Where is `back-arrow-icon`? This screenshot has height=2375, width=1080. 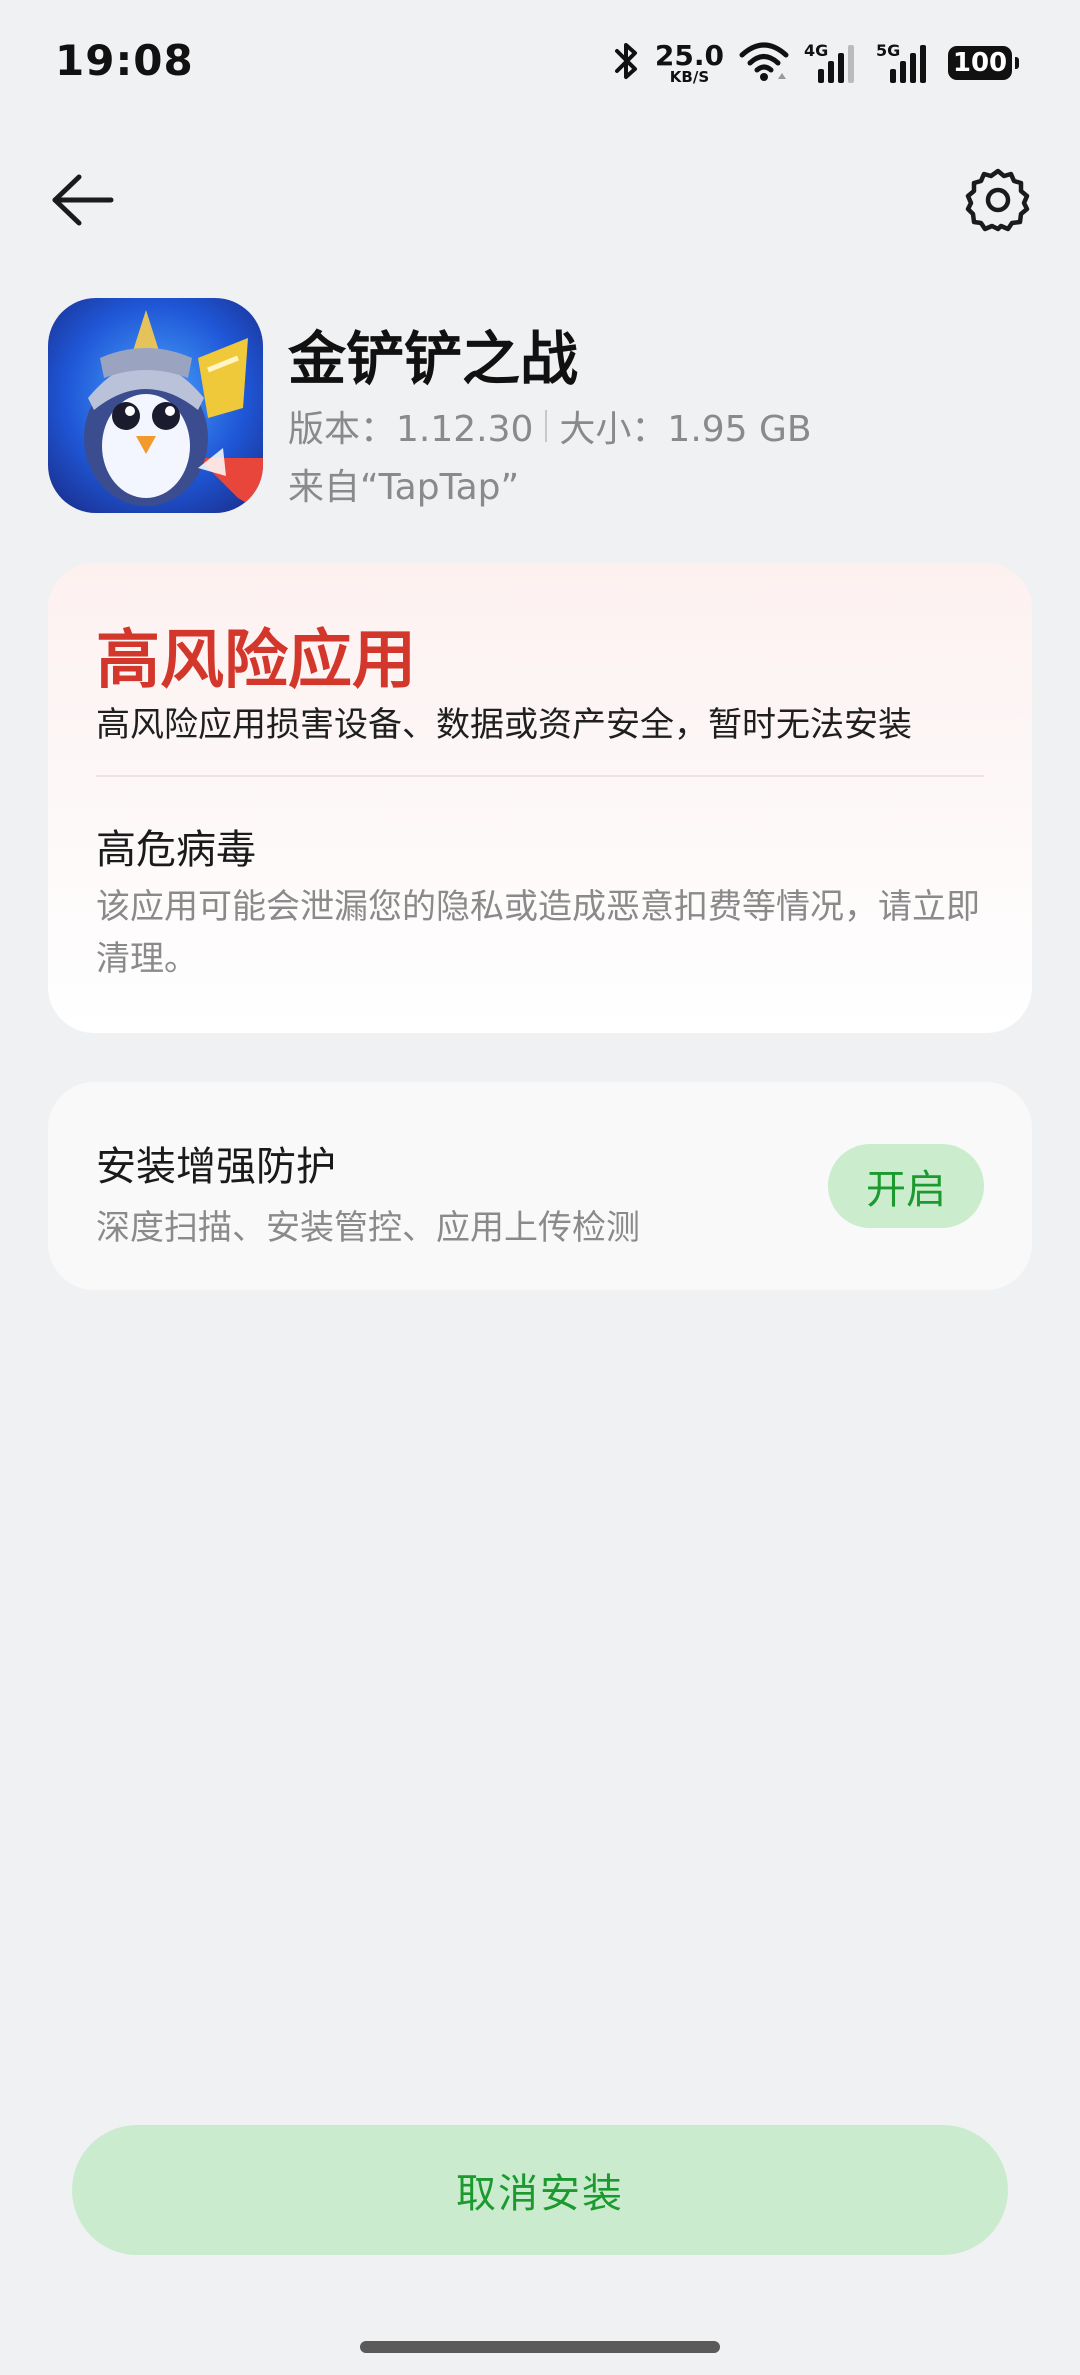
back-arrow-icon is located at coordinates (83, 200).